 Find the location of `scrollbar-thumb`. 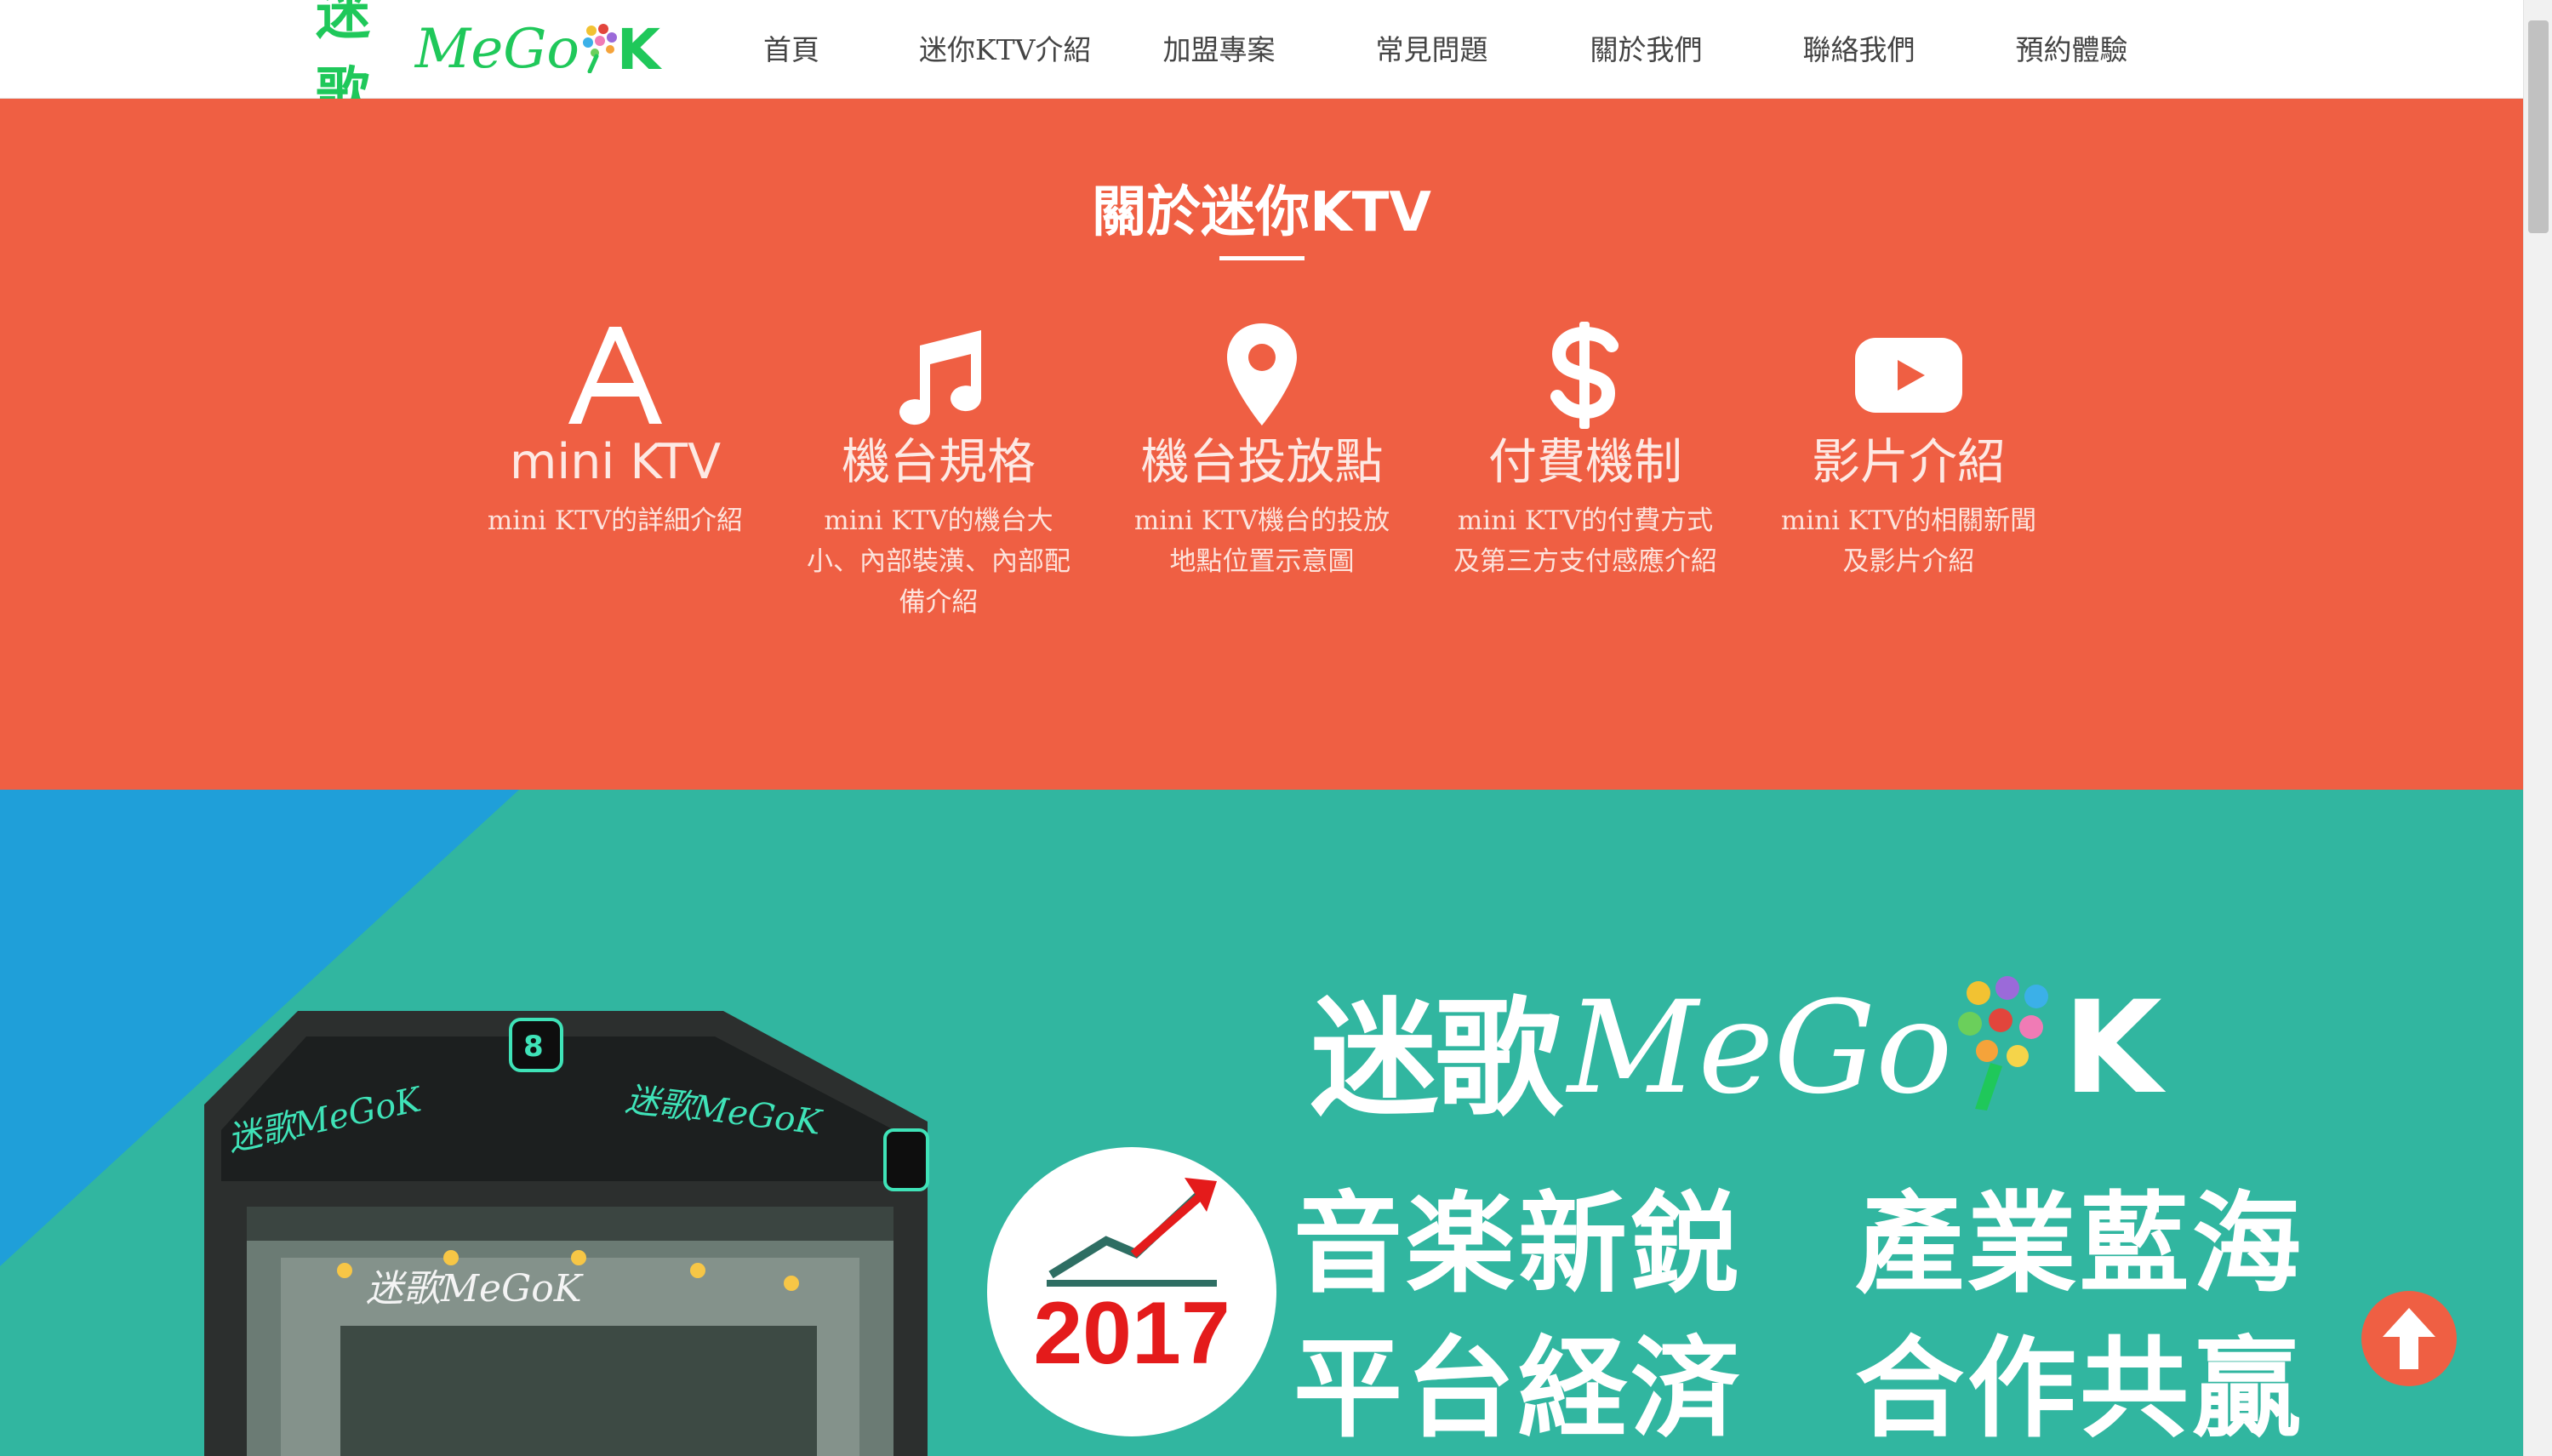

scrollbar-thumb is located at coordinates (2538, 126).